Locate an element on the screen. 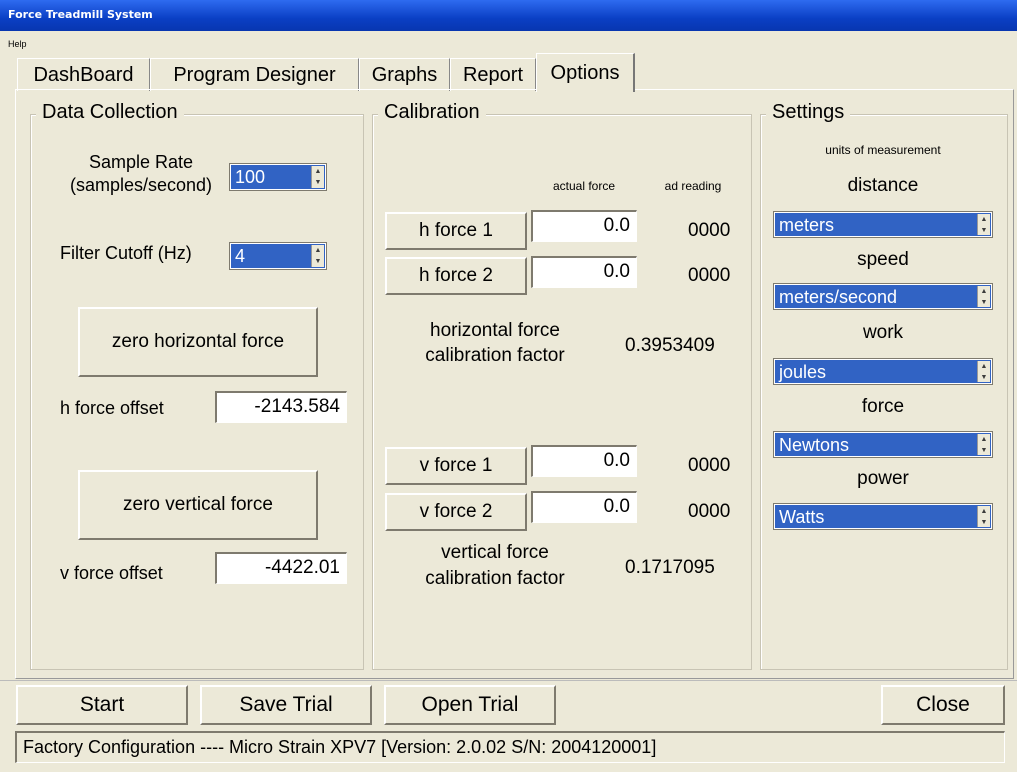  zero-horizontal-force-button: zero horizontal force is located at coordinates (198, 342).